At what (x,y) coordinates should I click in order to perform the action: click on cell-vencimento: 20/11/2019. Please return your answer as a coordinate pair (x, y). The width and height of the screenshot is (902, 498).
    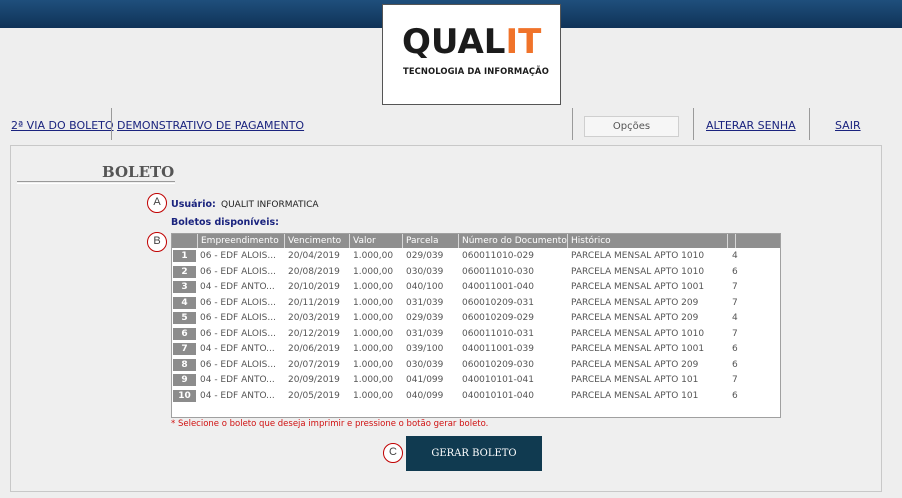
    Looking at the image, I should click on (314, 302).